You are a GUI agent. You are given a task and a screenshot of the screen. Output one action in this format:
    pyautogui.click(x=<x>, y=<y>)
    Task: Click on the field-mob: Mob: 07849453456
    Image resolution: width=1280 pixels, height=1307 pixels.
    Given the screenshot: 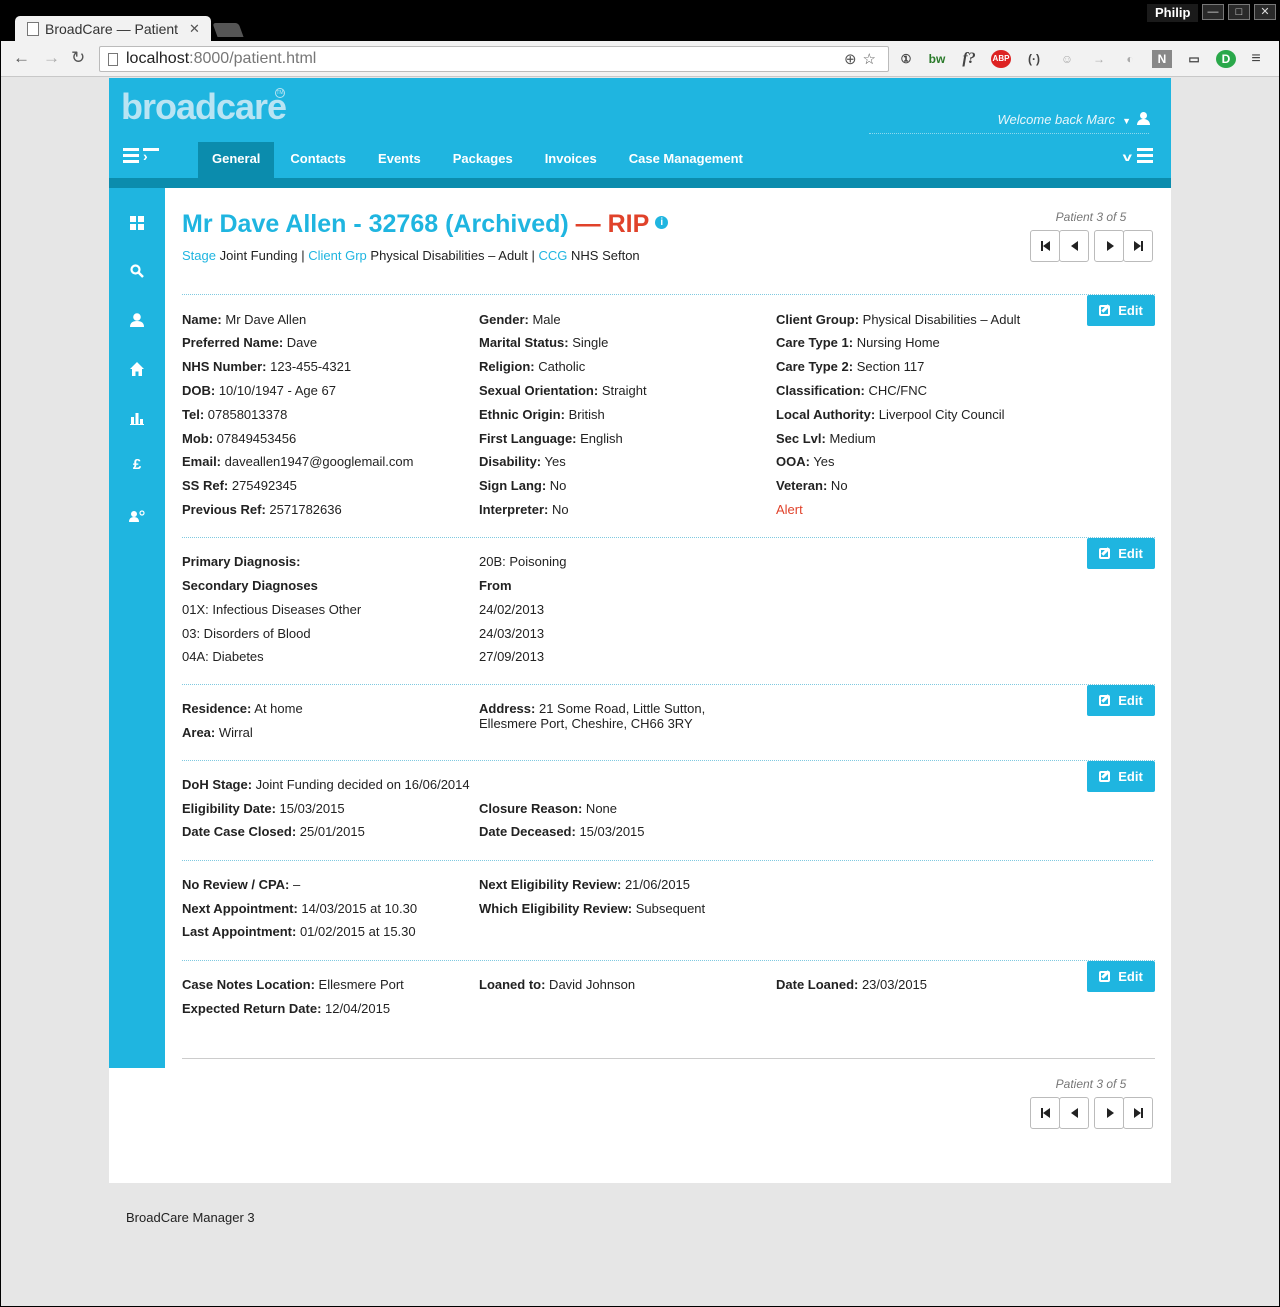 What is the action you would take?
    pyautogui.click(x=239, y=438)
    